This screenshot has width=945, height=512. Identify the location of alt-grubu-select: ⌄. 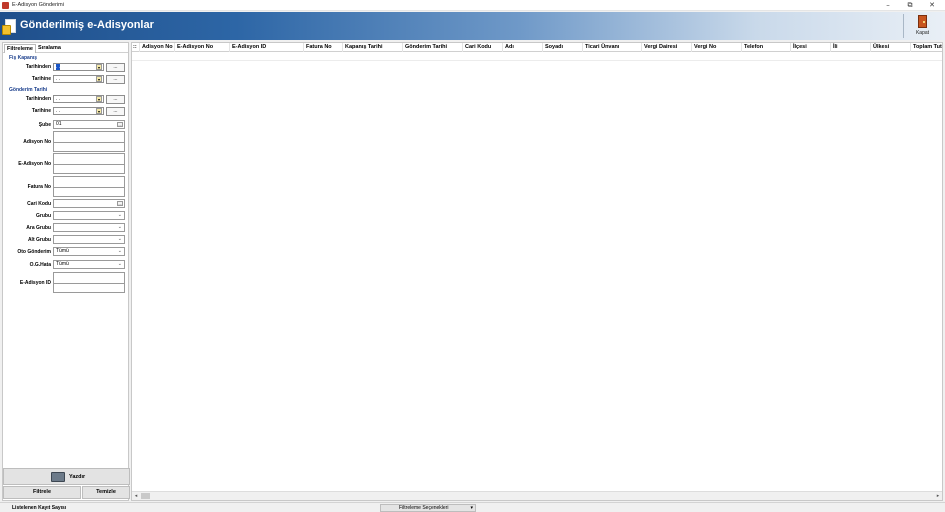
(89, 239).